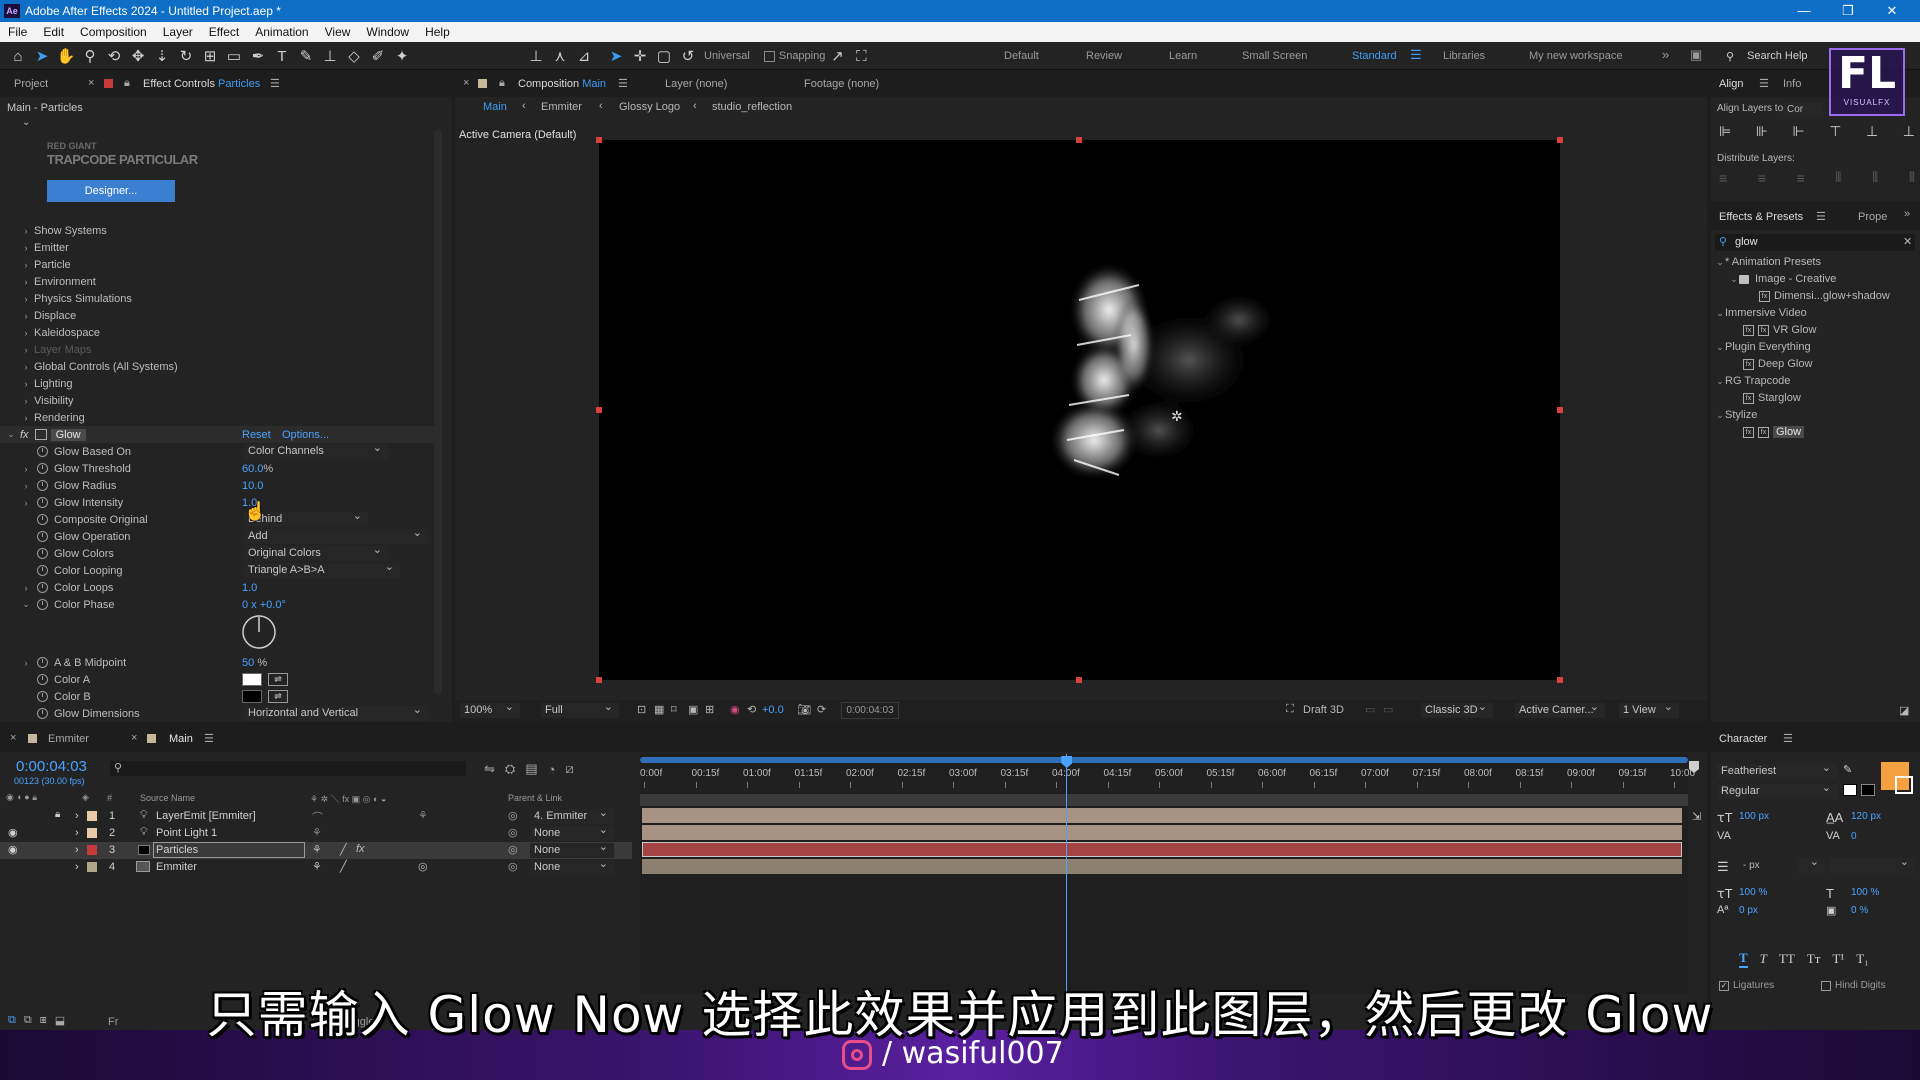 Image resolution: width=1920 pixels, height=1080 pixels. What do you see at coordinates (1772, 398) in the screenshot?
I see `tree-item-starglow: fx Starglow` at bounding box center [1772, 398].